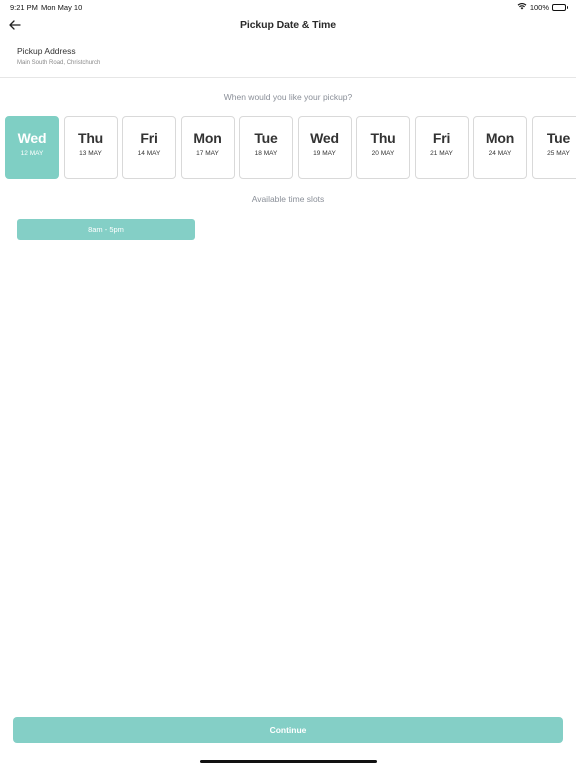 This screenshot has height=768, width=576. I want to click on status-indicators: 100%, so click(542, 7).